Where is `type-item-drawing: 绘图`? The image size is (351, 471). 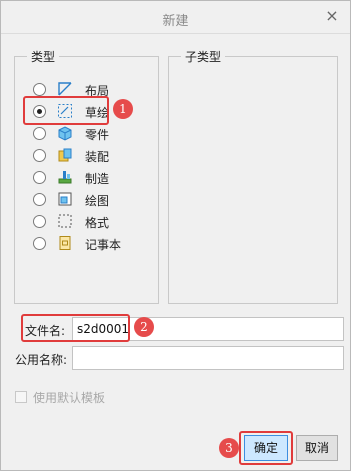
type-item-drawing: 绘图 is located at coordinates (93, 199).